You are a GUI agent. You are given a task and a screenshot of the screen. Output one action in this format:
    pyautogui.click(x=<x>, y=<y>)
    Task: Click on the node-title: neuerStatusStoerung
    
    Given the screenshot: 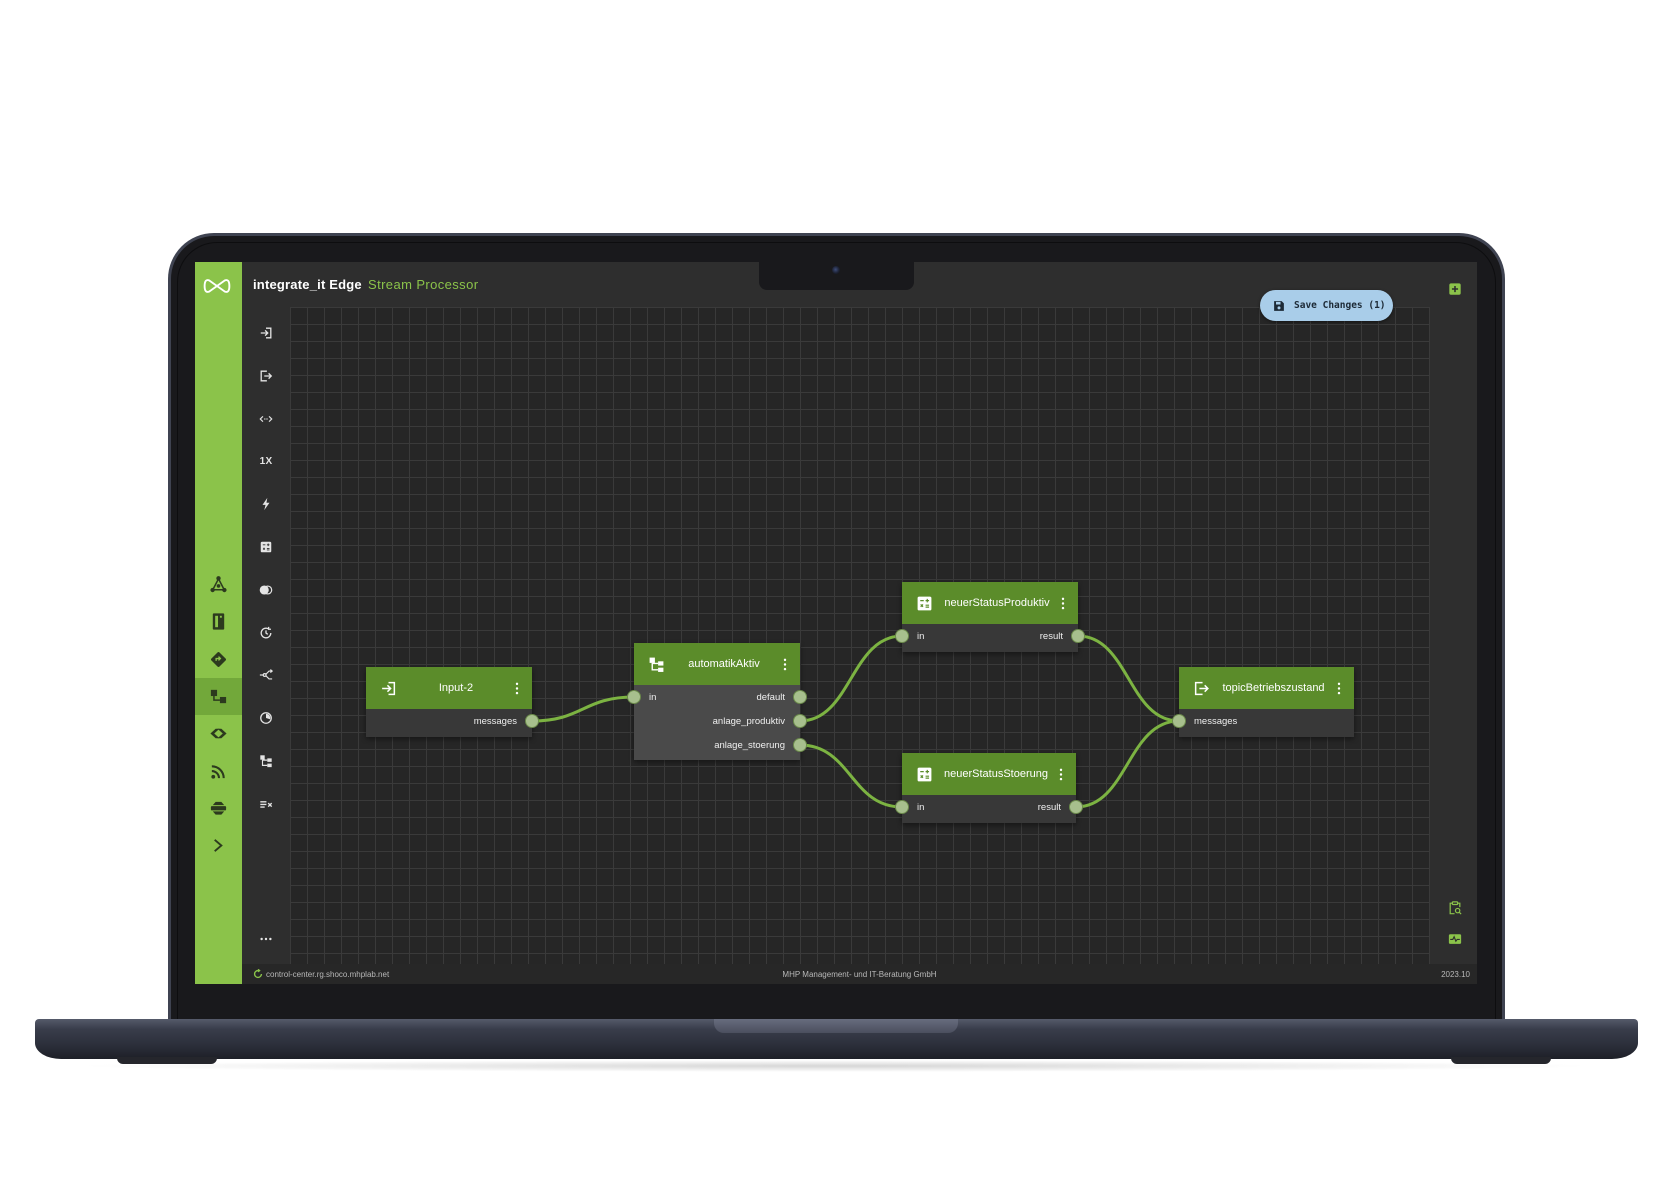 What is the action you would take?
    pyautogui.click(x=996, y=774)
    